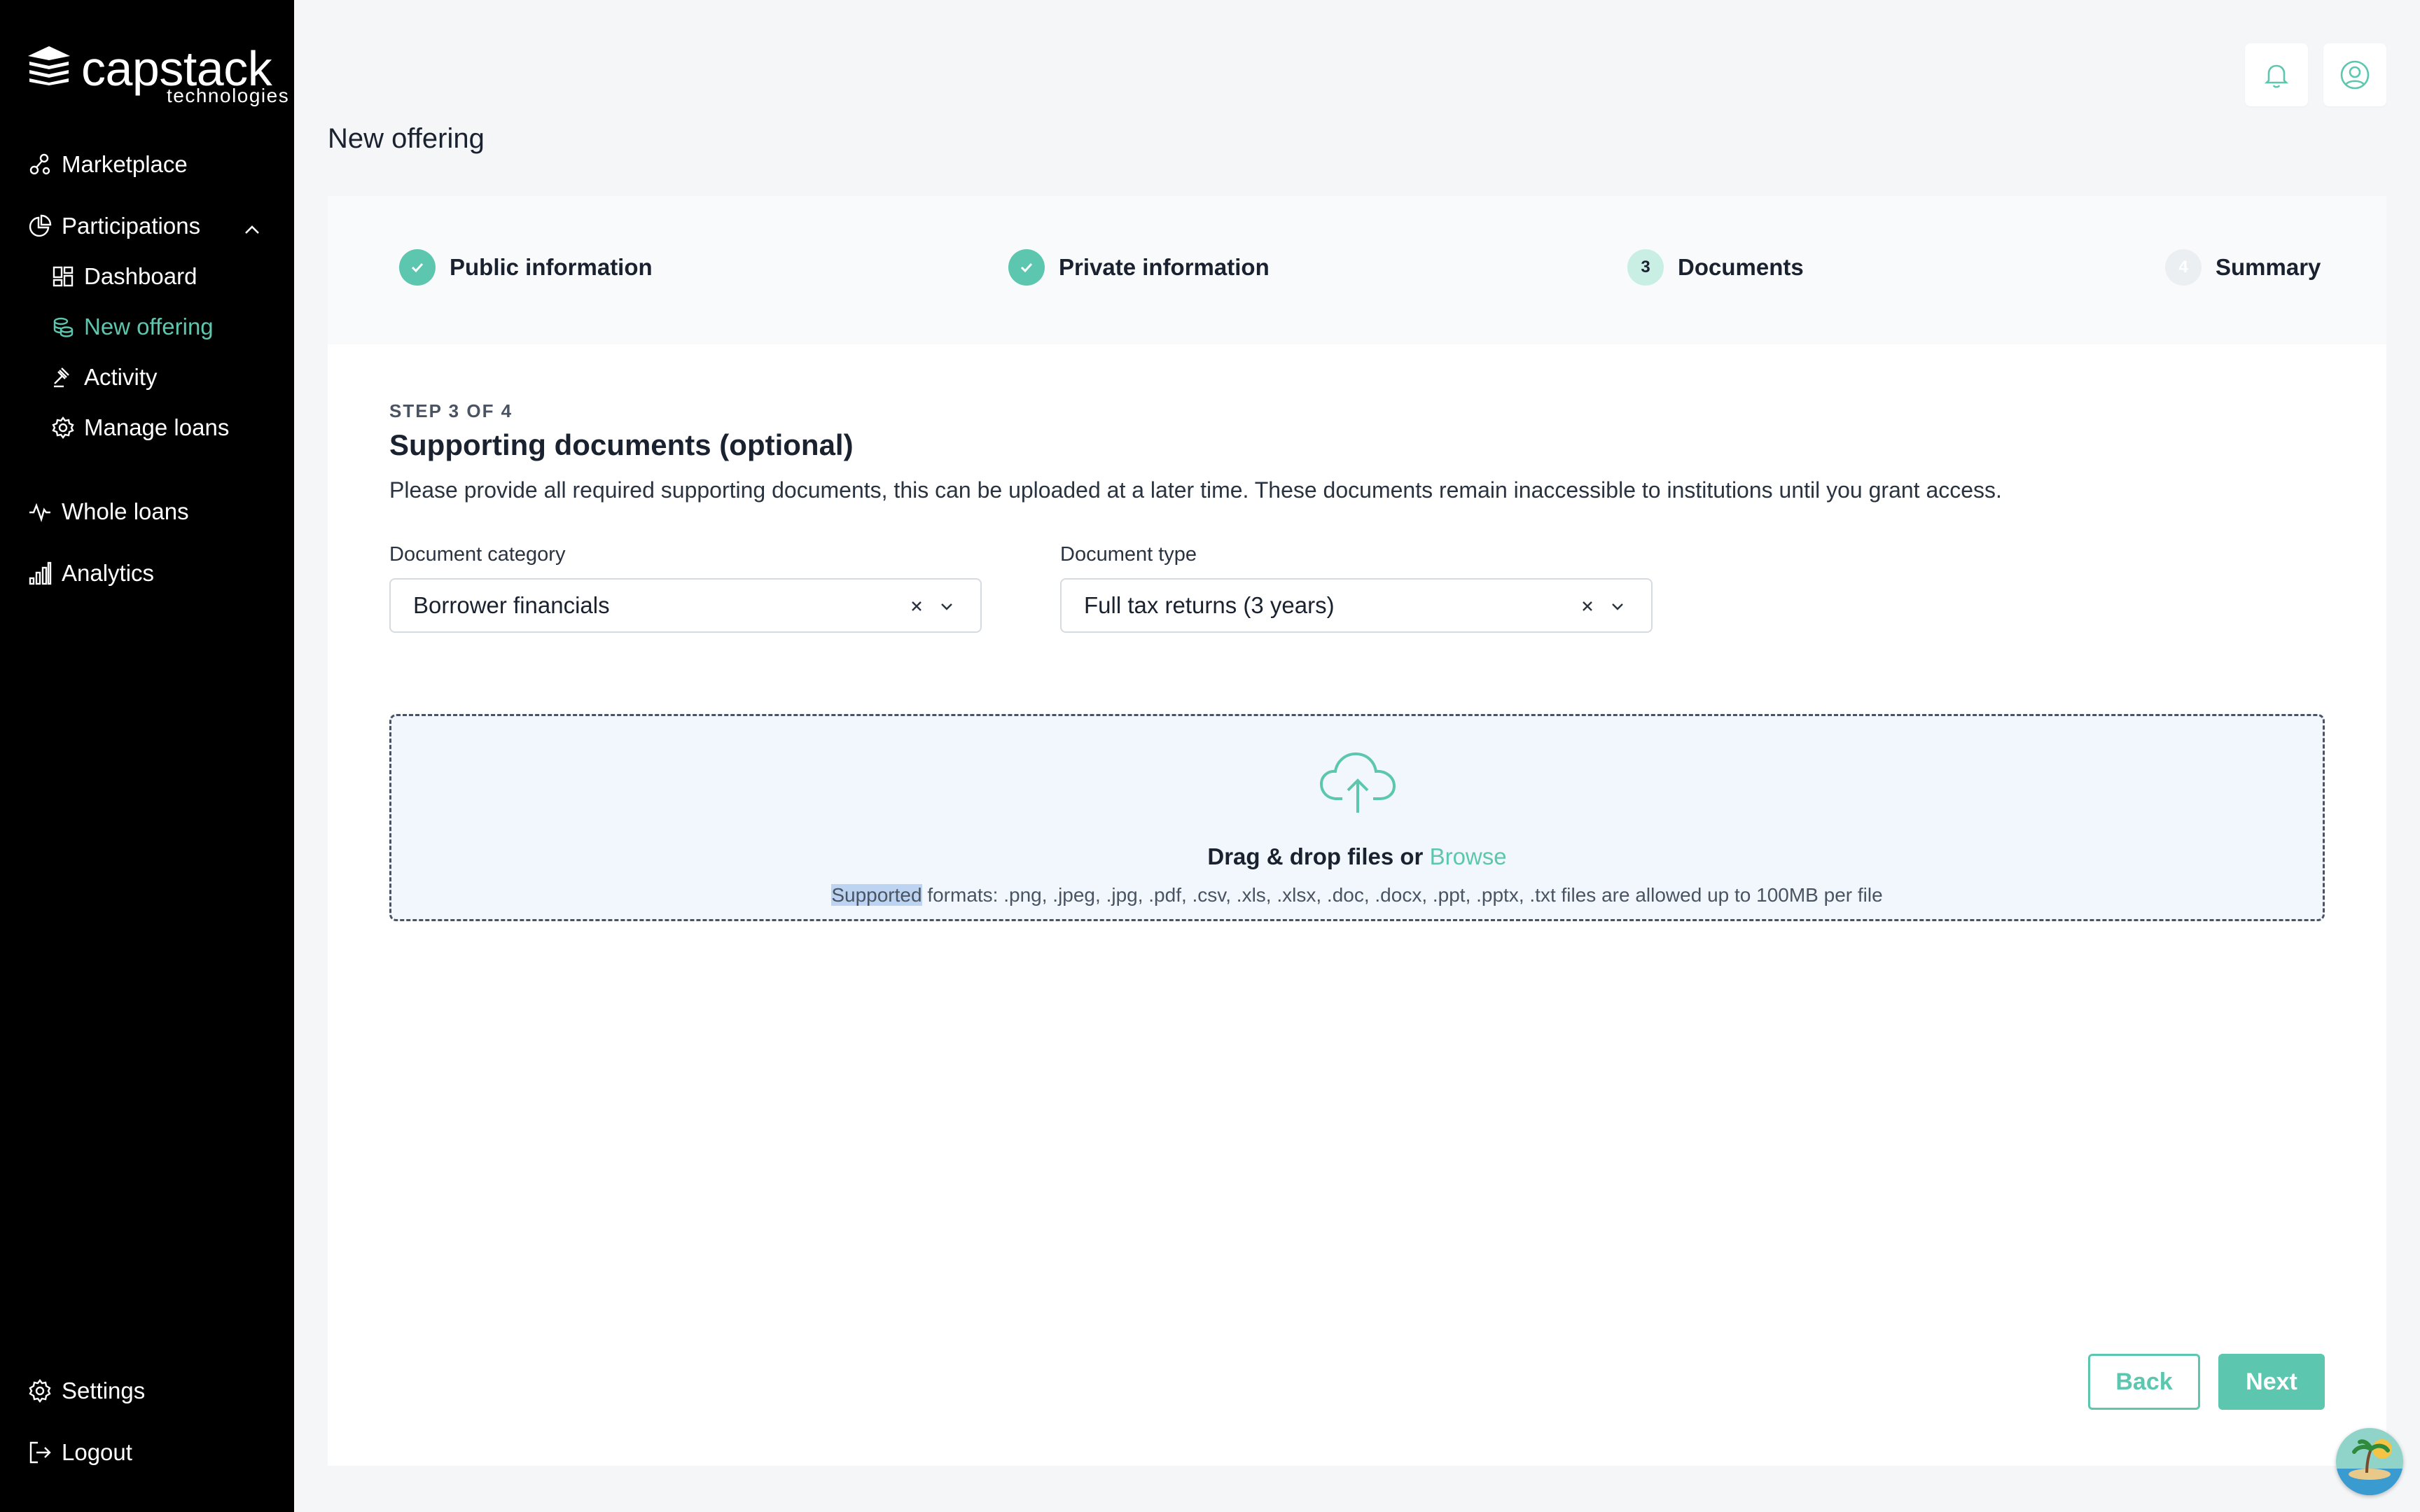  I want to click on nav-participations: Participations, so click(114, 226).